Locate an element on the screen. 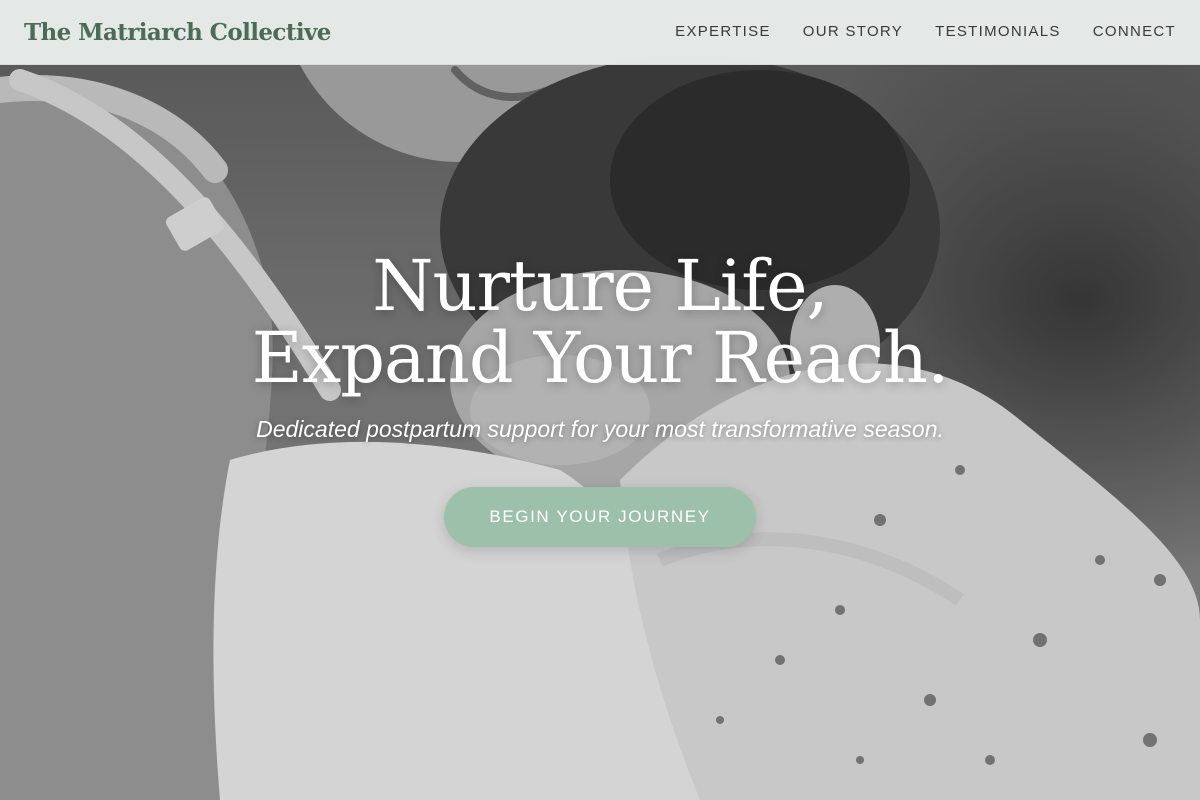 This screenshot has height=800, width=1200. nav-list: EXPERTISE OUR STORY TESTIMONIALS CONNECT is located at coordinates (925, 32).